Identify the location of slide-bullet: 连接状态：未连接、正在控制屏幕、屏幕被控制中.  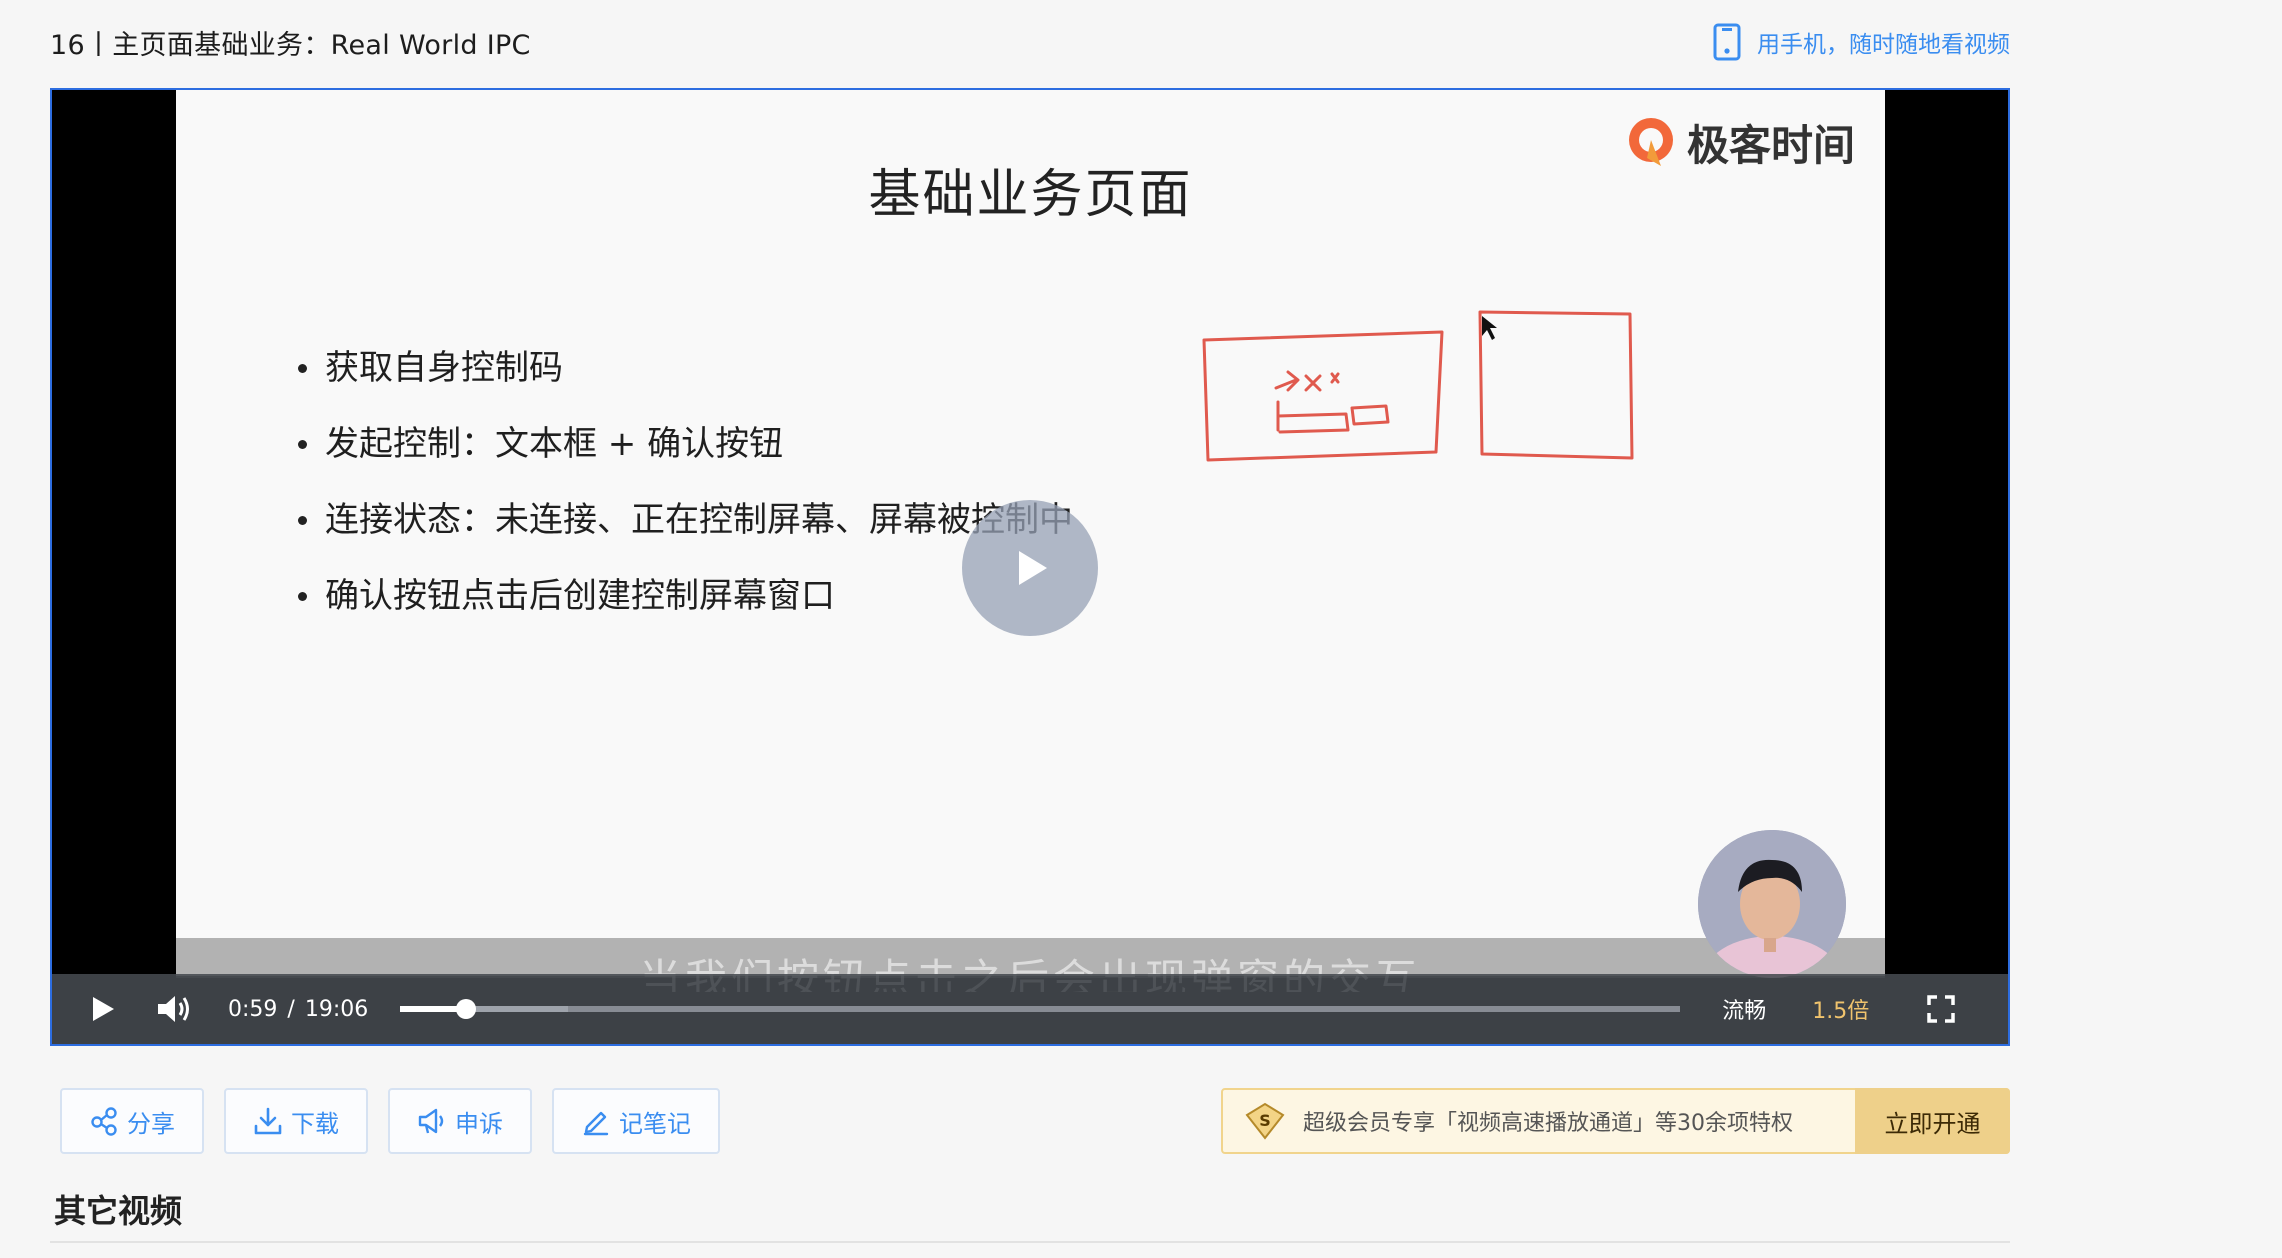
(685, 520).